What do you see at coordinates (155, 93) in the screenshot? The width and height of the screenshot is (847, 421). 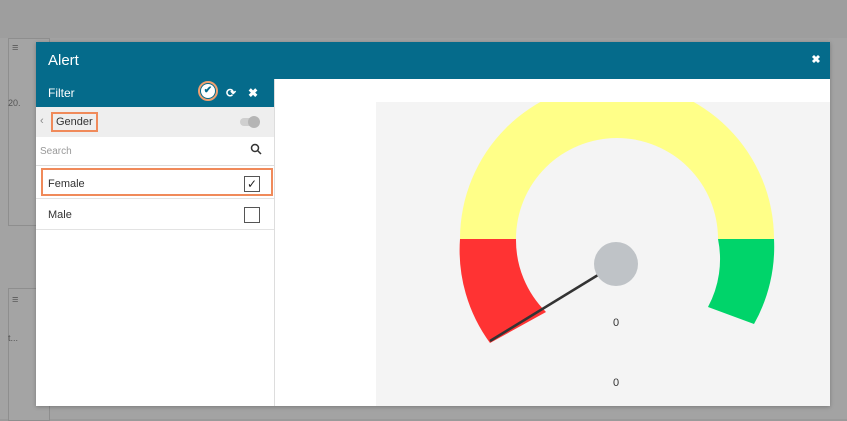 I see `filter-header: Filter ✔ ⟳ ✖` at bounding box center [155, 93].